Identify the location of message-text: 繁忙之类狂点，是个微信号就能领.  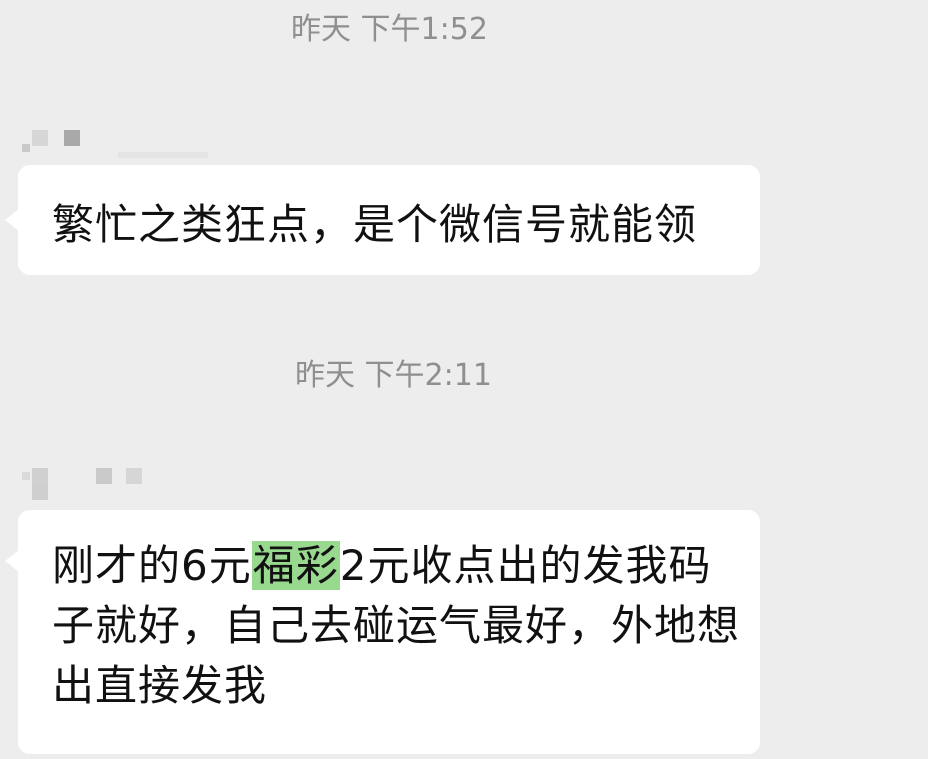
(375, 224).